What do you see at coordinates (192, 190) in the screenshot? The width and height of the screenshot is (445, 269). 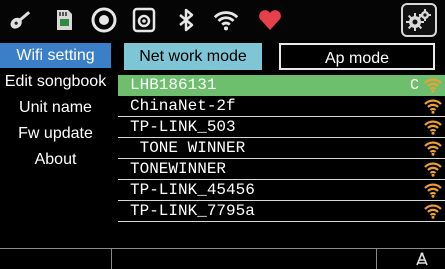 I see `network-ssid: TP-LINK_45456` at bounding box center [192, 190].